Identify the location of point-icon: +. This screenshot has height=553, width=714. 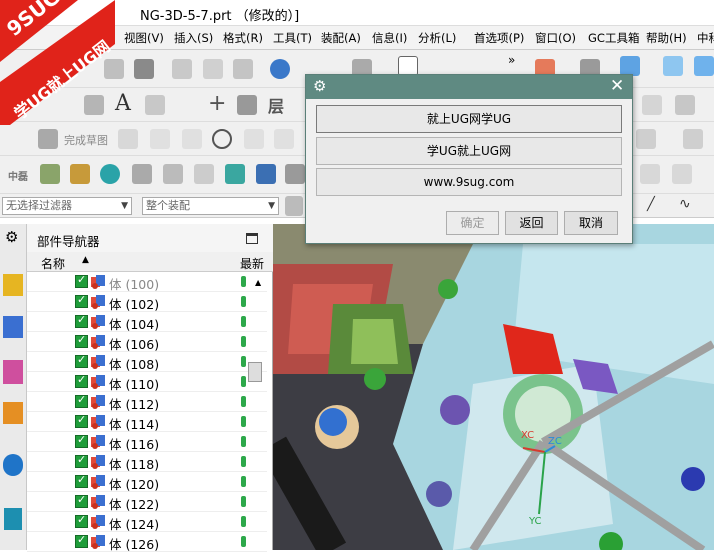
(217, 103).